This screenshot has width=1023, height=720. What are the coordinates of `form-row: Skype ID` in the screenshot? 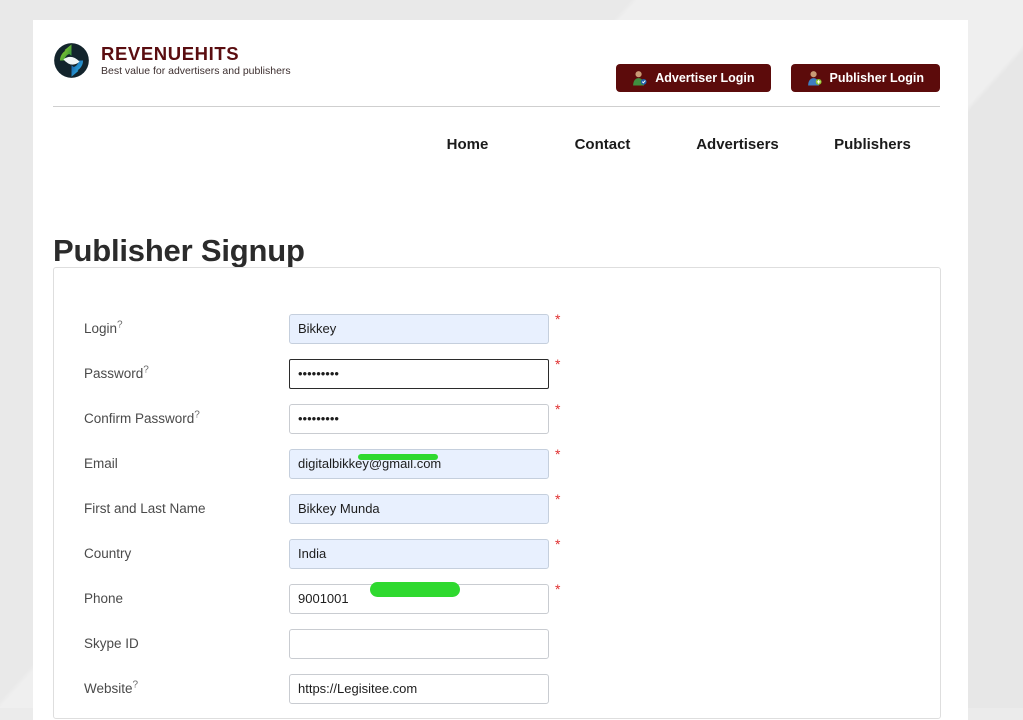 It's located at (512, 643).